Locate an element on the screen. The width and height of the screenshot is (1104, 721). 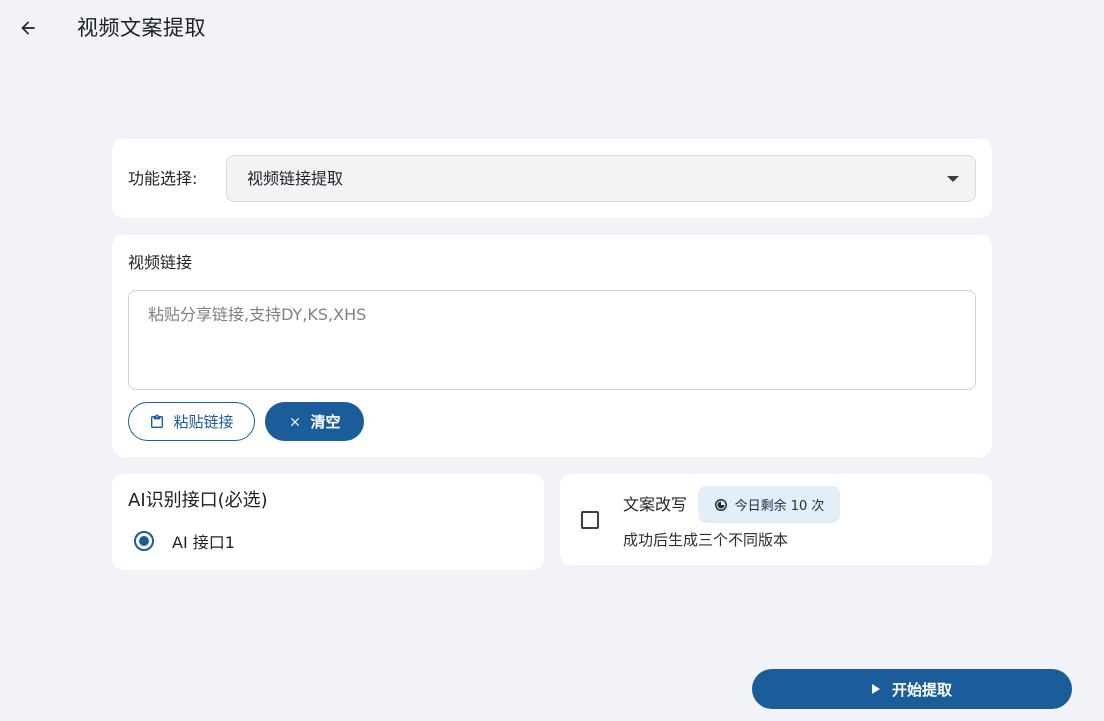
ai-interface-card: AI识别接口(必选) AI 接口1 is located at coordinates (328, 522).